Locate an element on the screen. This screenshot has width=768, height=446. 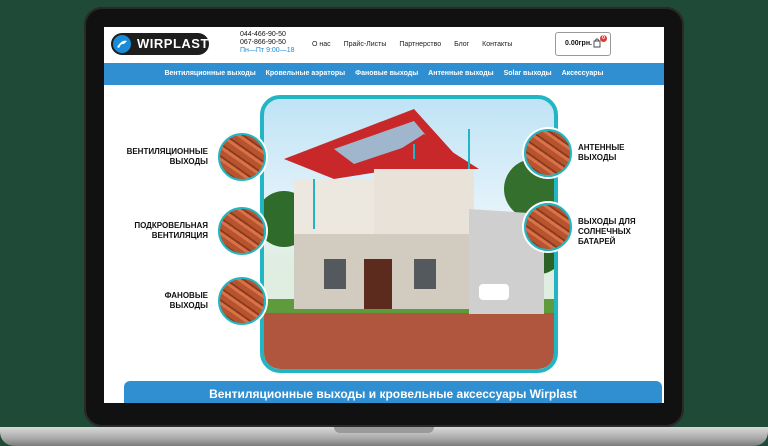
solar-outlet-thumbnail is located at coordinates (548, 227).